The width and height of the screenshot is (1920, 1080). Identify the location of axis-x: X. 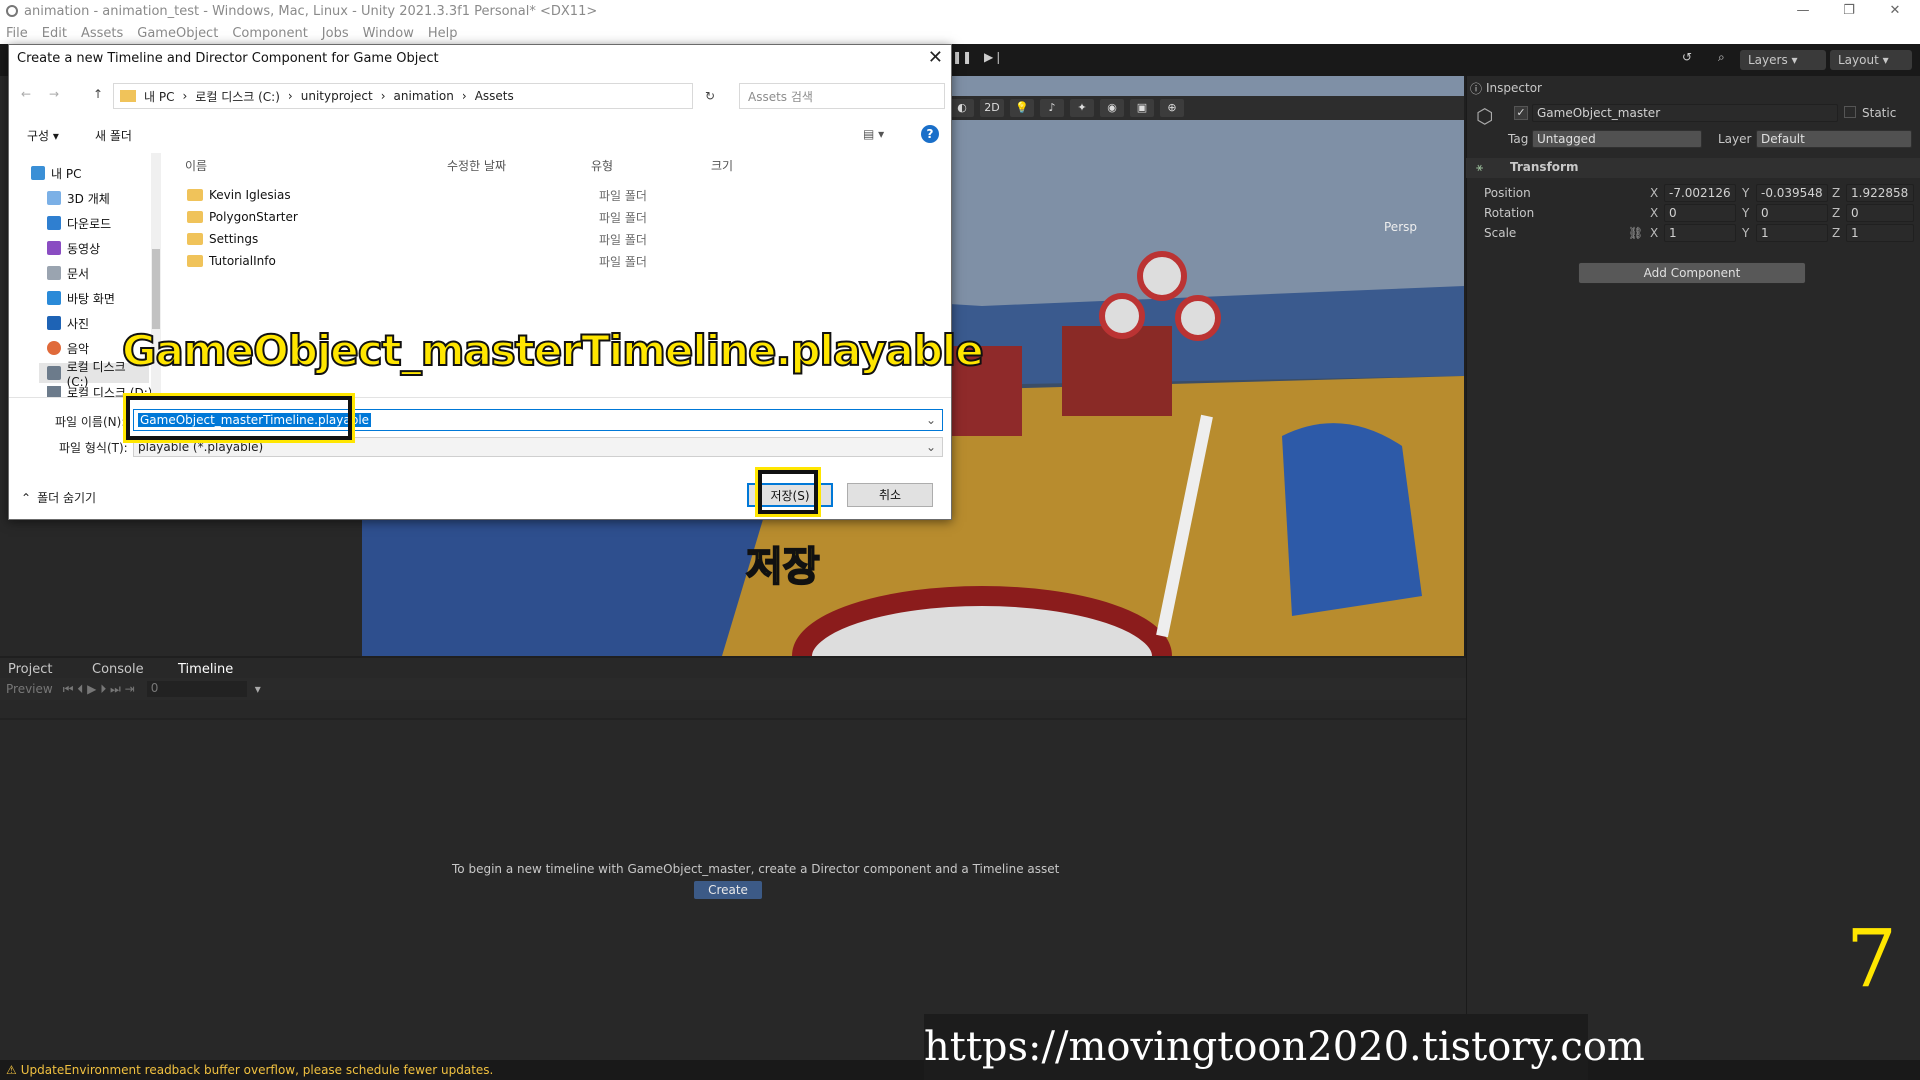
(1654, 193).